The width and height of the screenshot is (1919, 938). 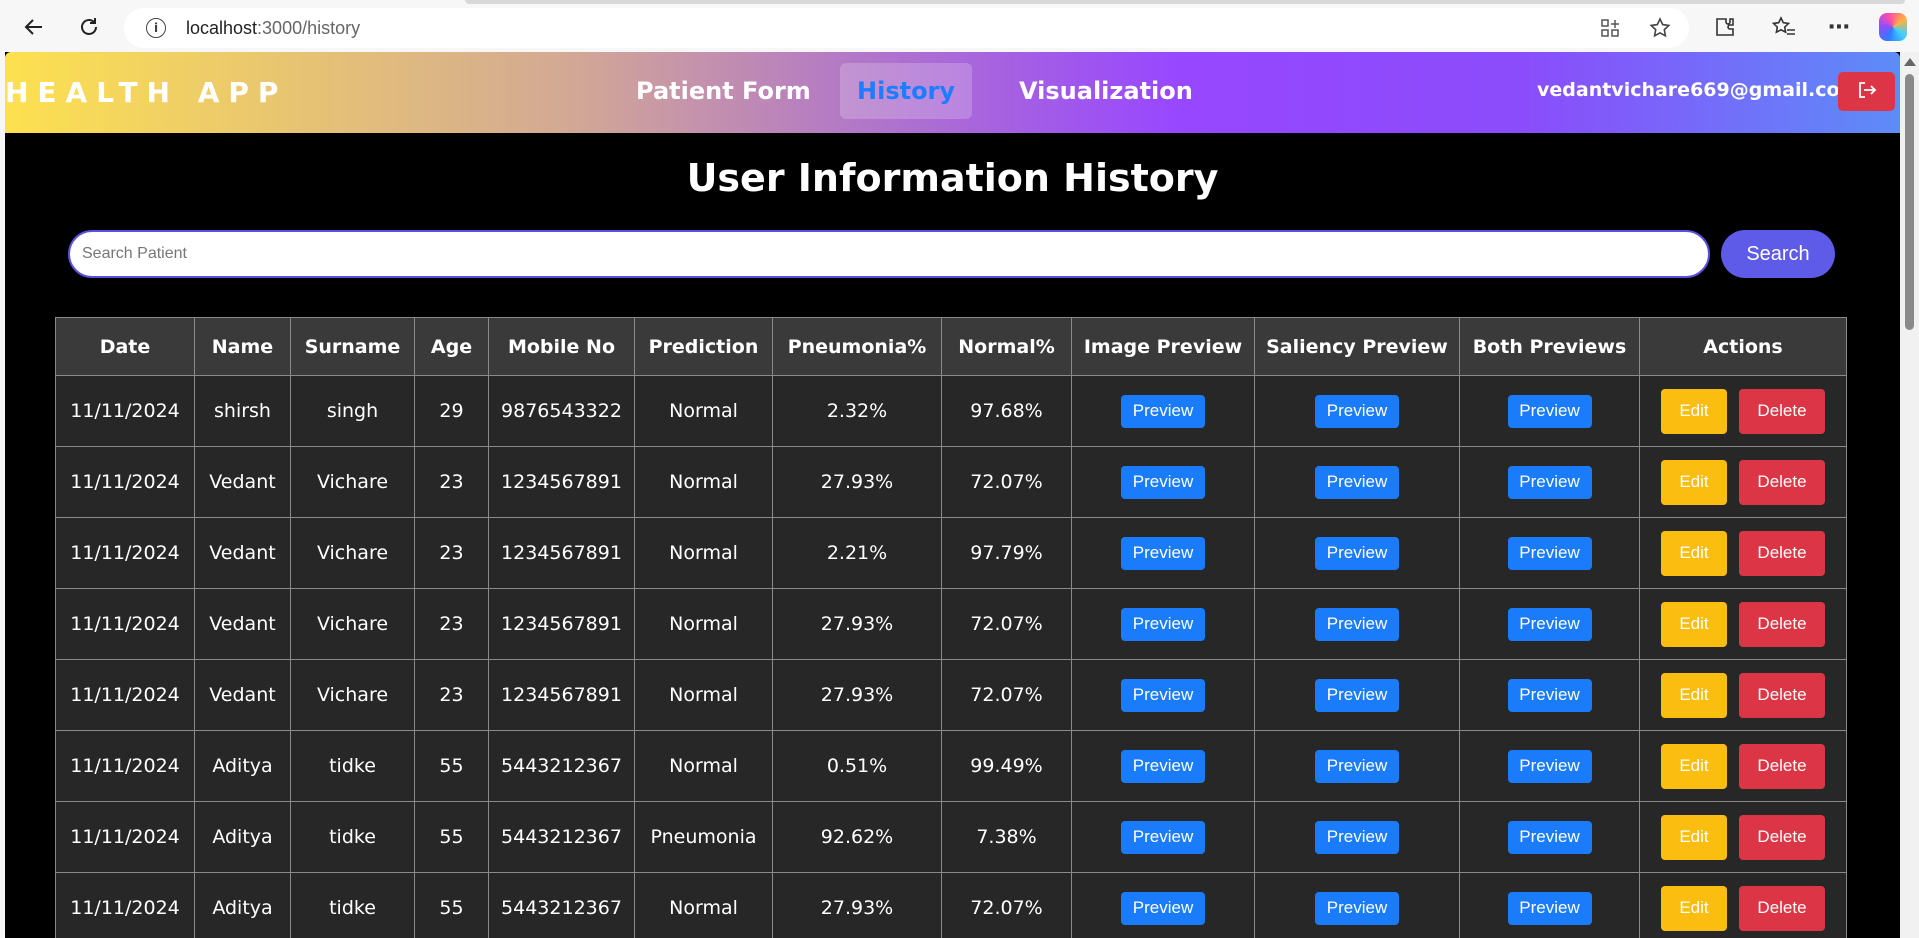 I want to click on url-text: localhost:3000/history, so click(x=273, y=28).